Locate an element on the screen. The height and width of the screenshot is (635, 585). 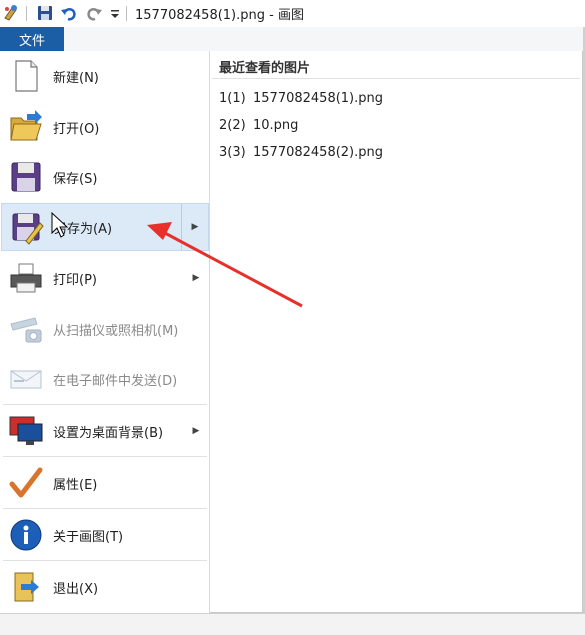
undo-icon is located at coordinates (69, 13).